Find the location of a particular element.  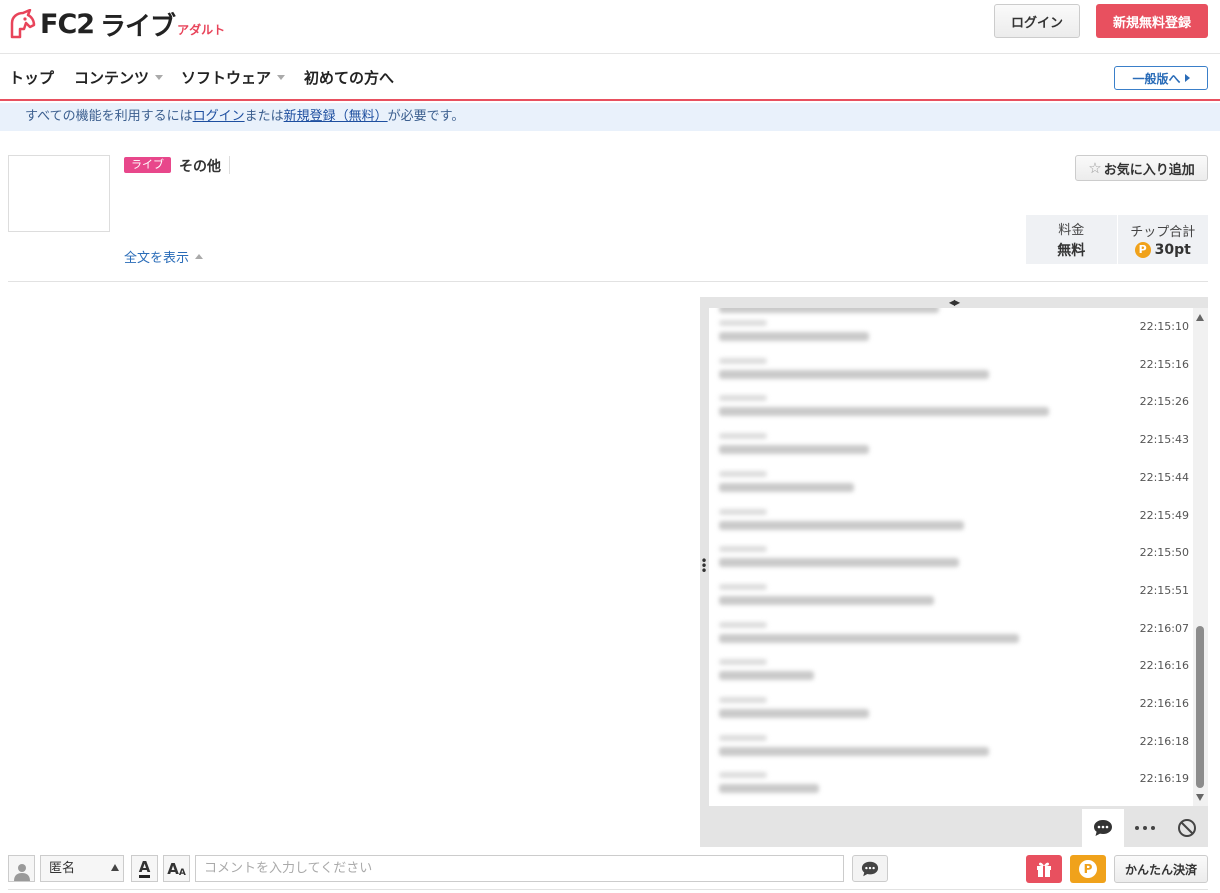

name-select-value: 匿名 is located at coordinates (62, 868).